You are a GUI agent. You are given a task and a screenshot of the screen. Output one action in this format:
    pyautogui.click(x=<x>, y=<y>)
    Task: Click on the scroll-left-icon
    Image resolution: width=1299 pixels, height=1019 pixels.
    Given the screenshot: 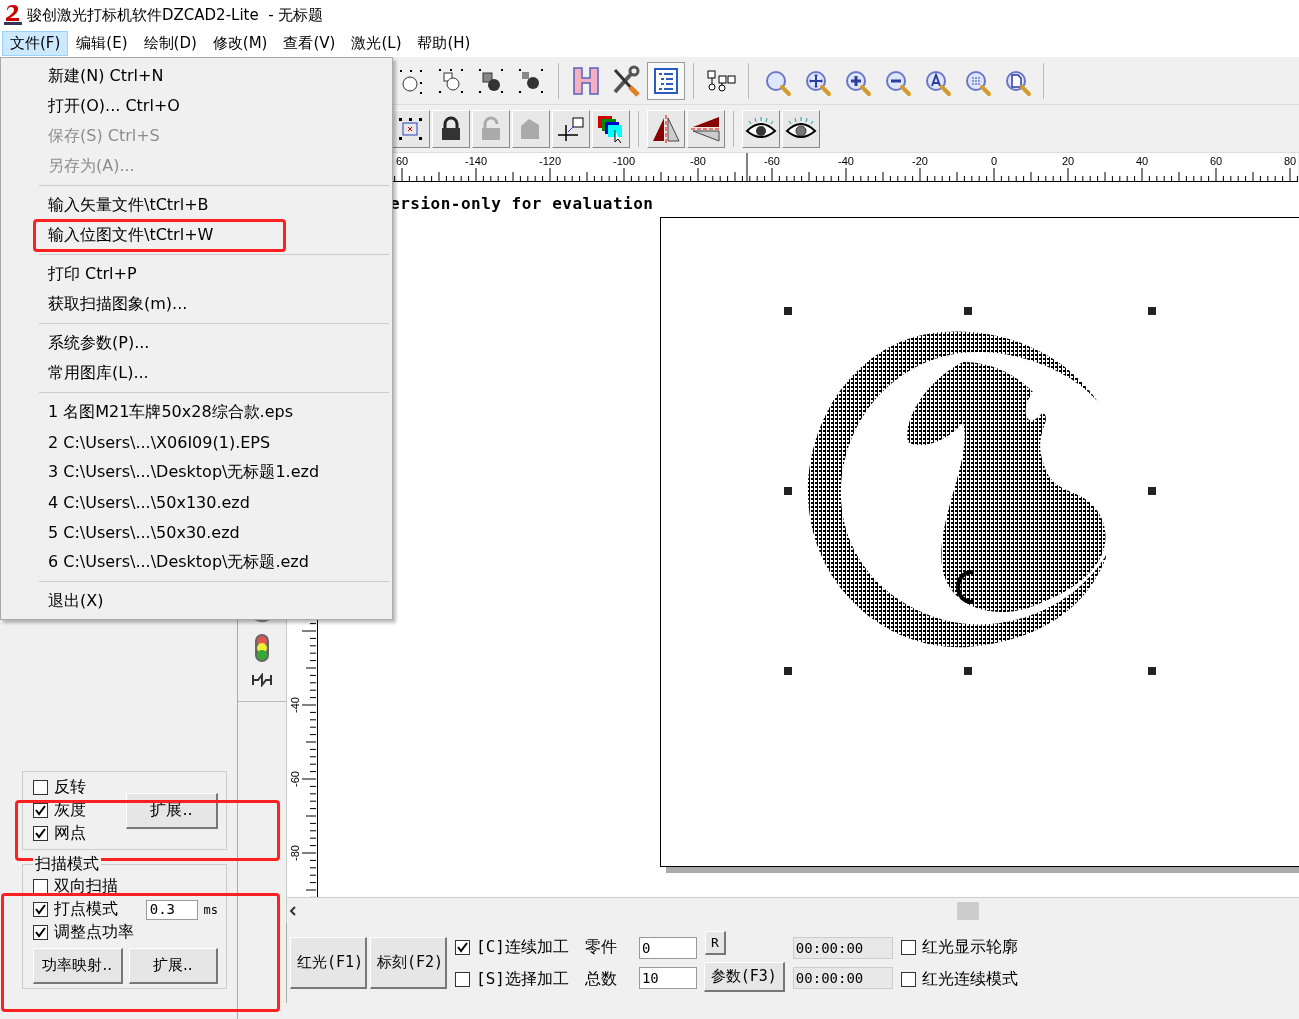 What is the action you would take?
    pyautogui.click(x=293, y=910)
    